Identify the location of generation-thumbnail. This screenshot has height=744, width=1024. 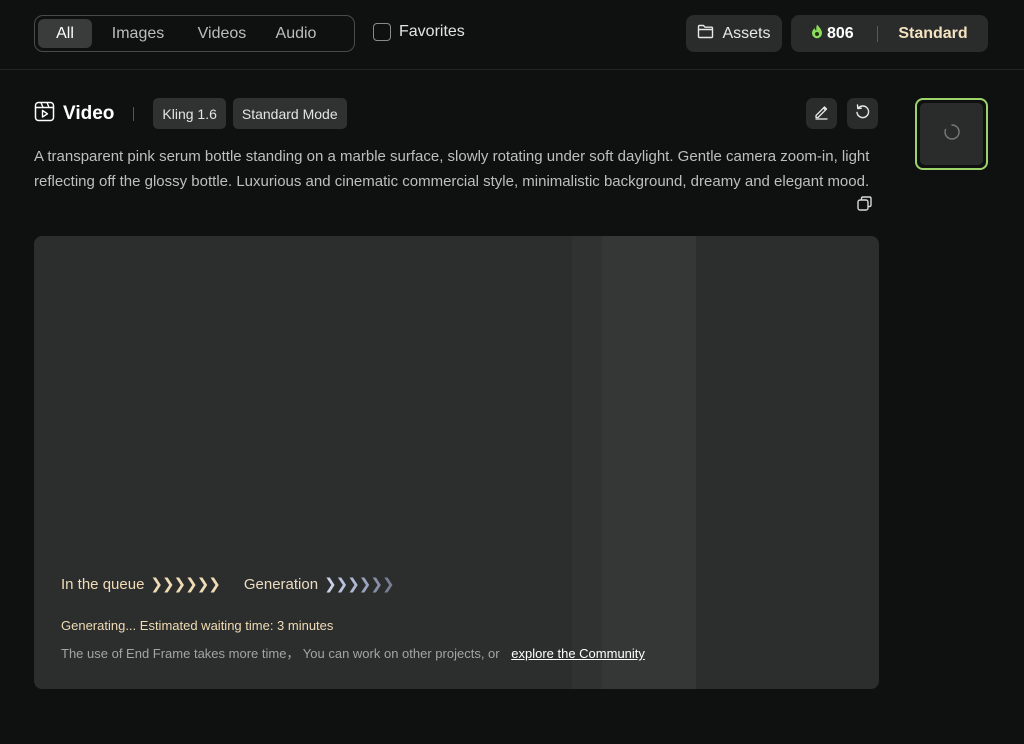
(951, 134).